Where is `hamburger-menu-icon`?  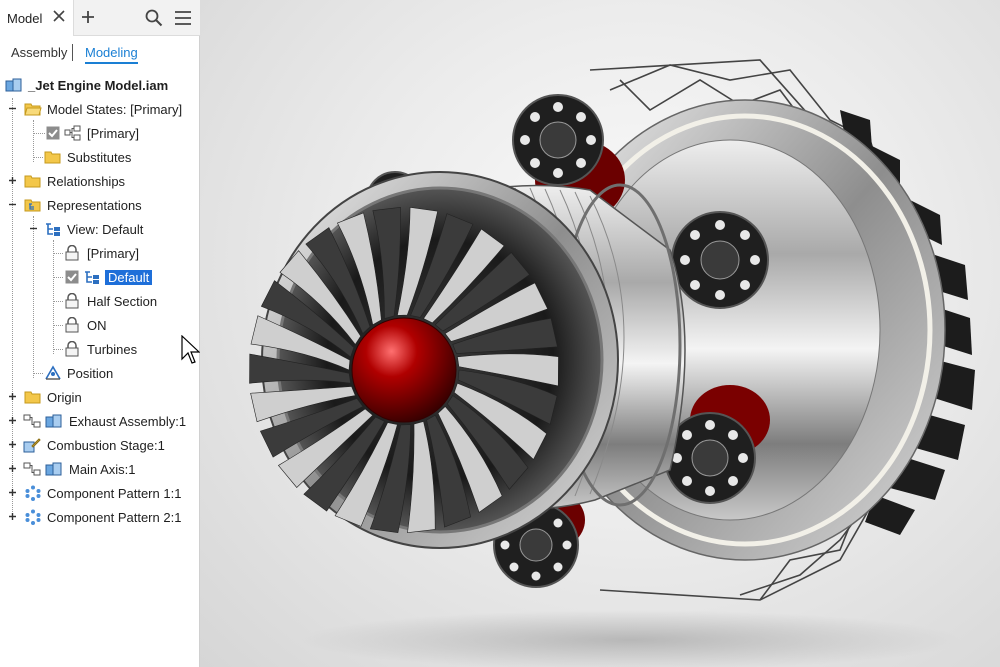 hamburger-menu-icon is located at coordinates (183, 18).